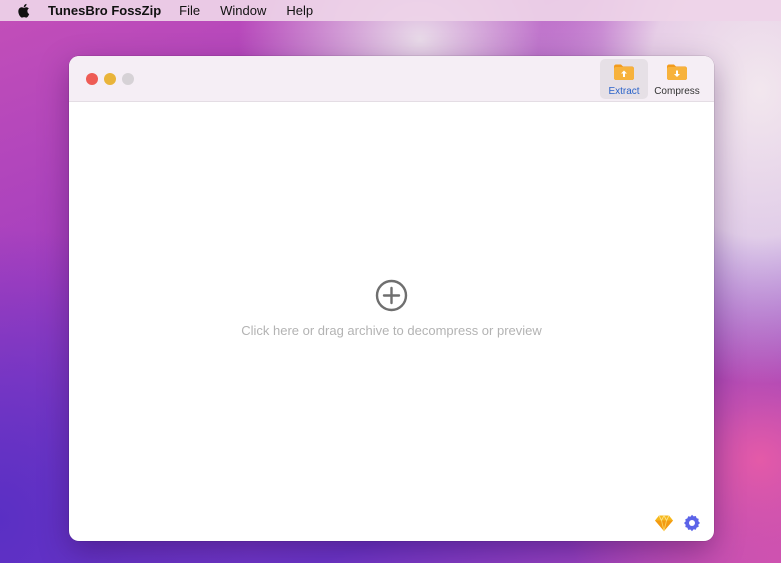  What do you see at coordinates (624, 73) in the screenshot?
I see `folder-upload-icon` at bounding box center [624, 73].